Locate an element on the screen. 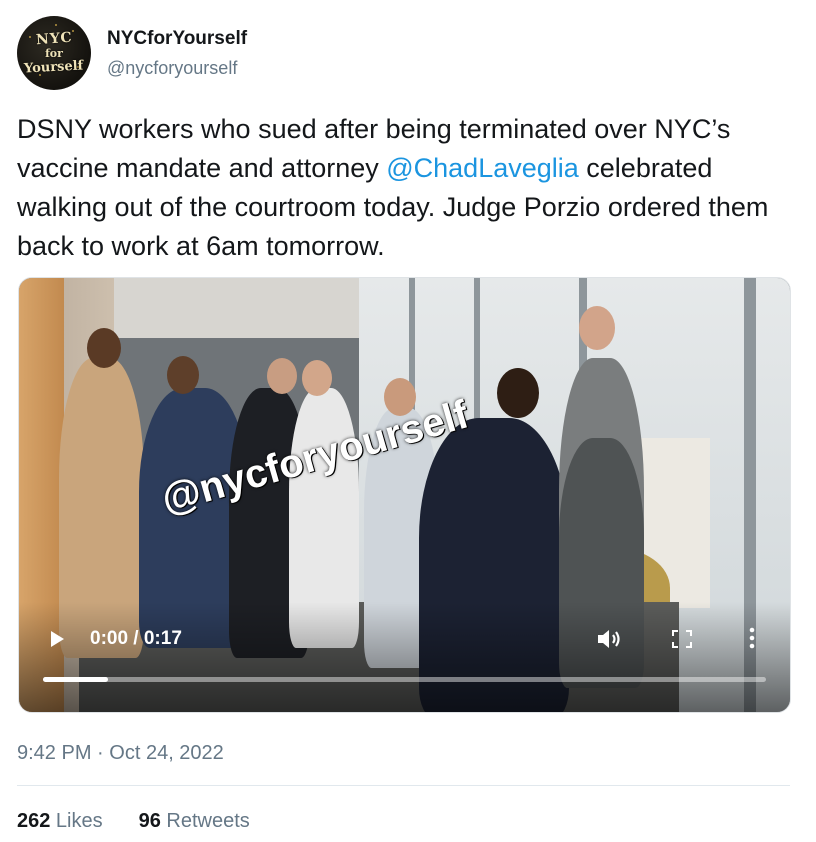 Image resolution: width=816 pixels, height=842 pixels. volume-icon is located at coordinates (610, 639).